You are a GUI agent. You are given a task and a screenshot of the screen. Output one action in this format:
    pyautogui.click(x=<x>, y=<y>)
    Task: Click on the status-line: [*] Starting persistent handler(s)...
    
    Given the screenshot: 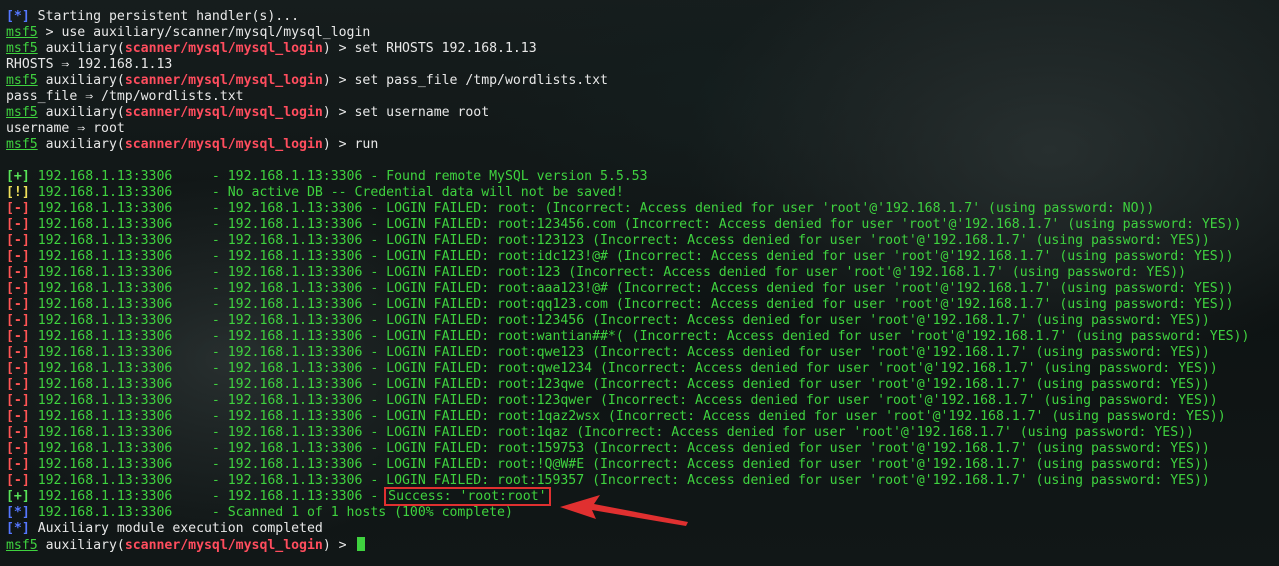 What is the action you would take?
    pyautogui.click(x=640, y=17)
    